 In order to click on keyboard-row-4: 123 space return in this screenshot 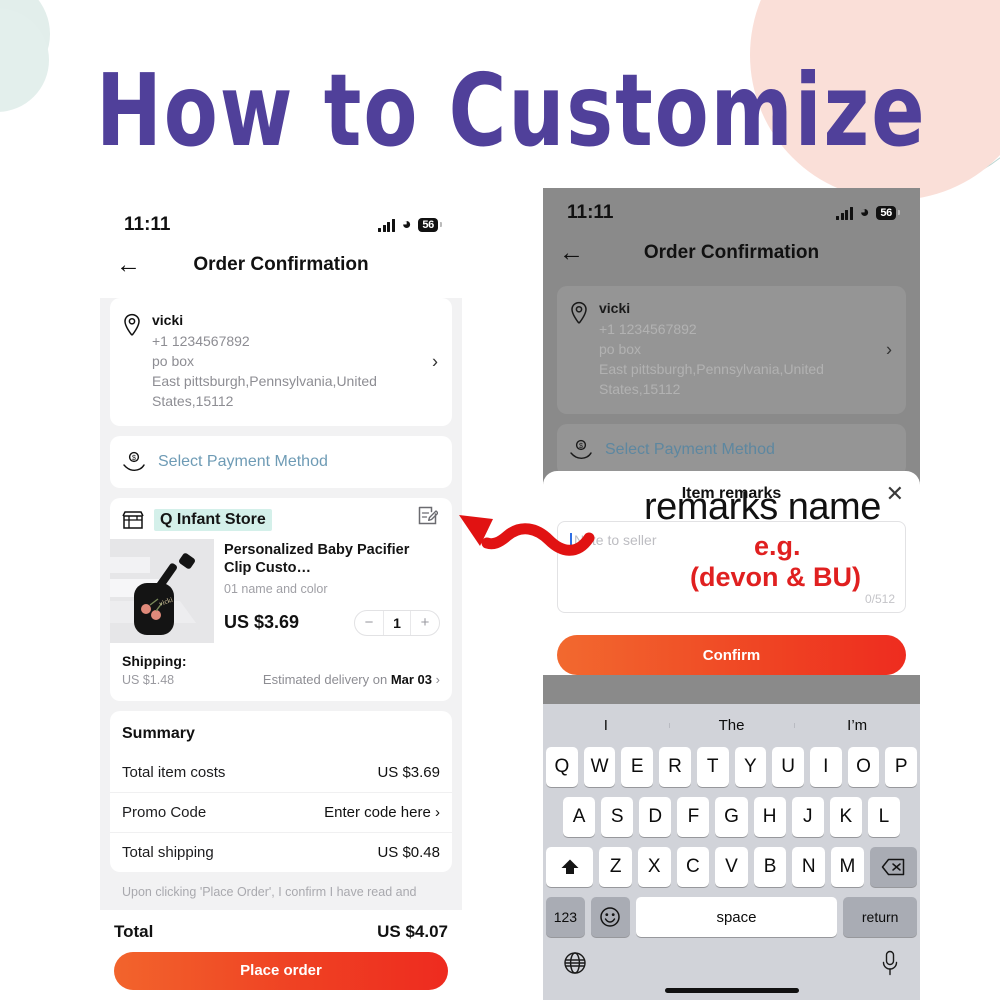, I will do `click(731, 917)`.